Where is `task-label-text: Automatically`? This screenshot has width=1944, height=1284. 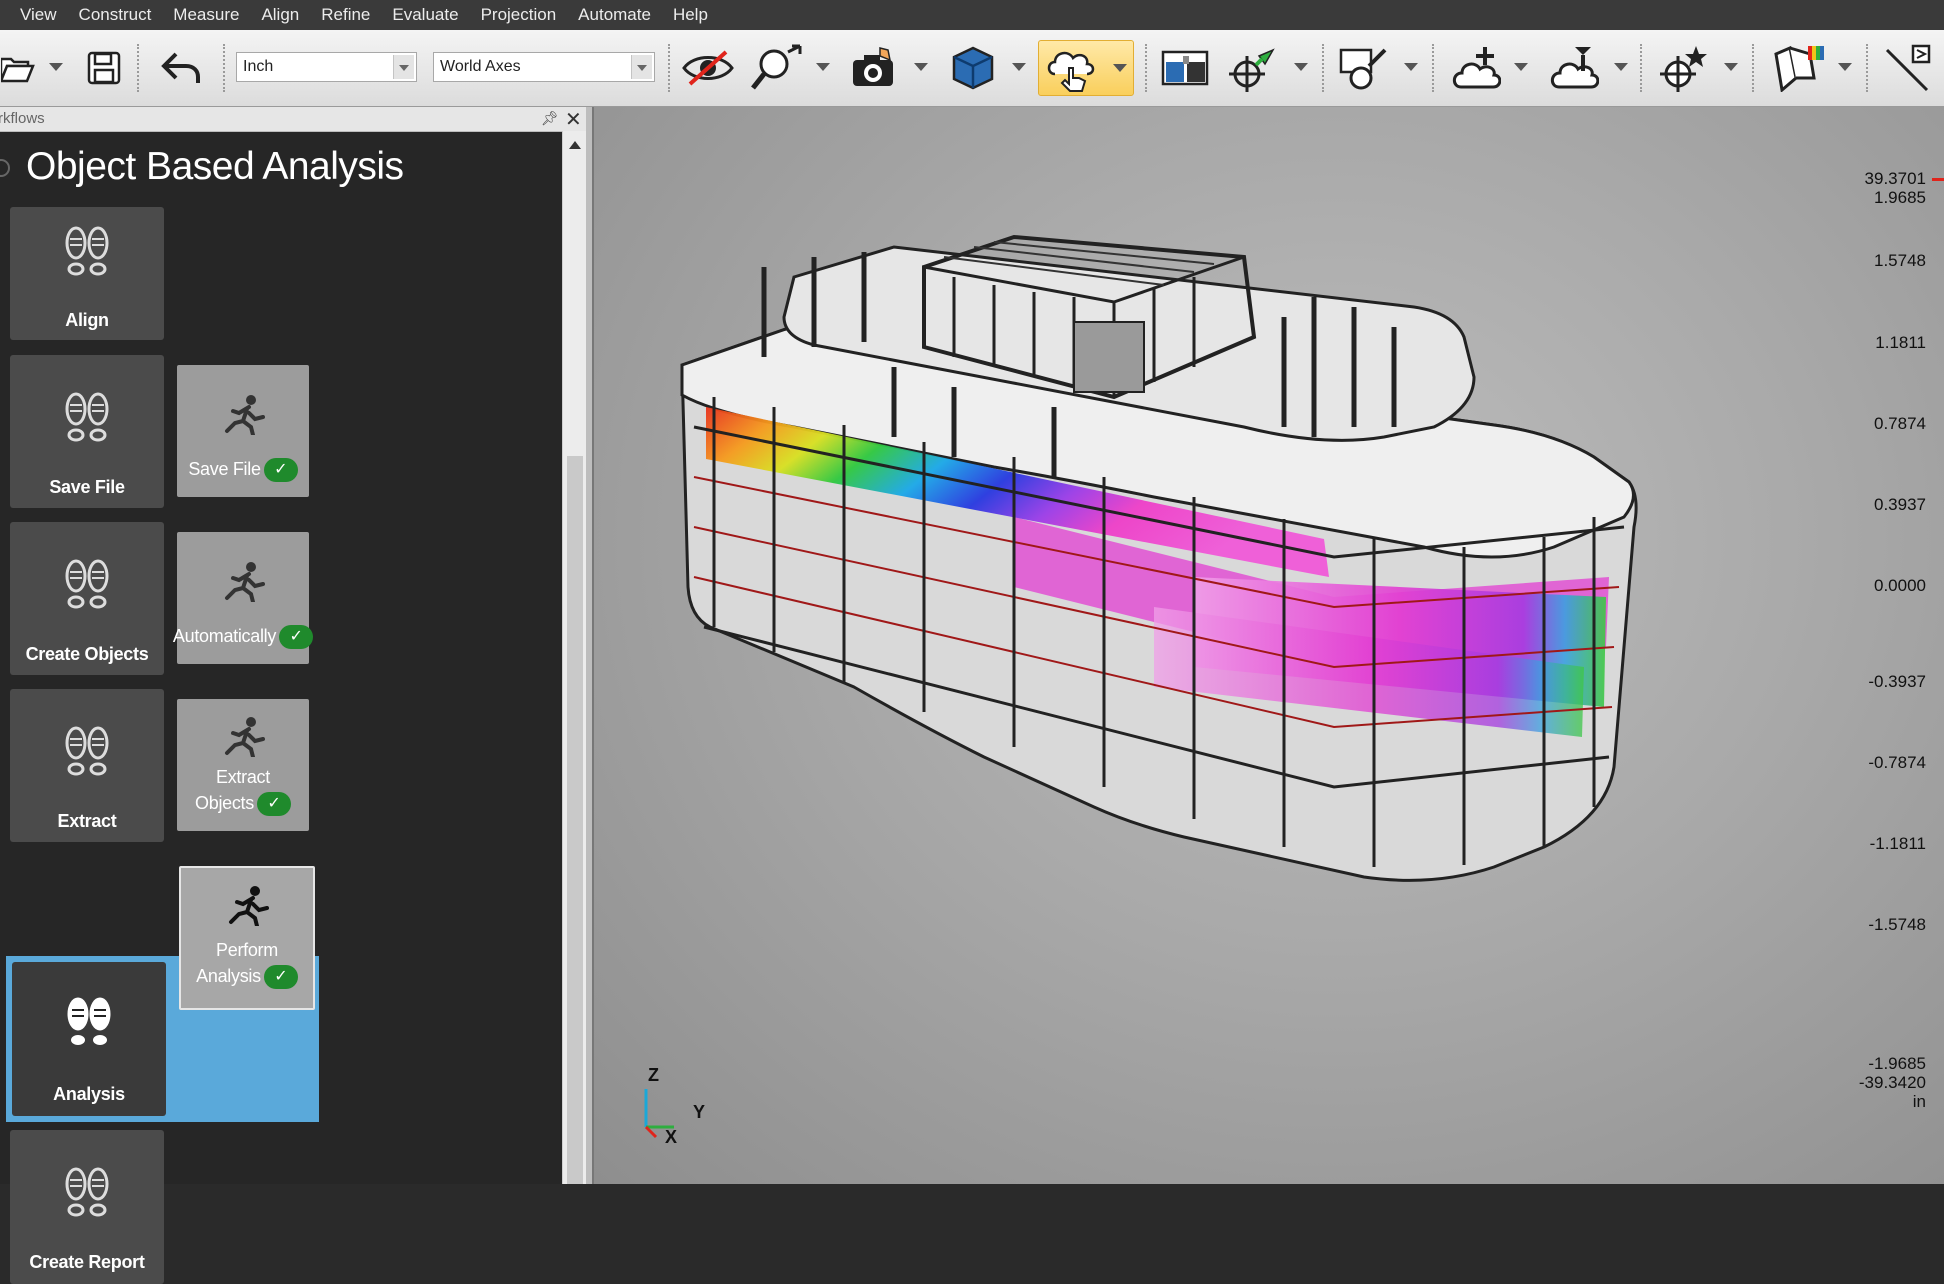 task-label-text: Automatically is located at coordinates (224, 636).